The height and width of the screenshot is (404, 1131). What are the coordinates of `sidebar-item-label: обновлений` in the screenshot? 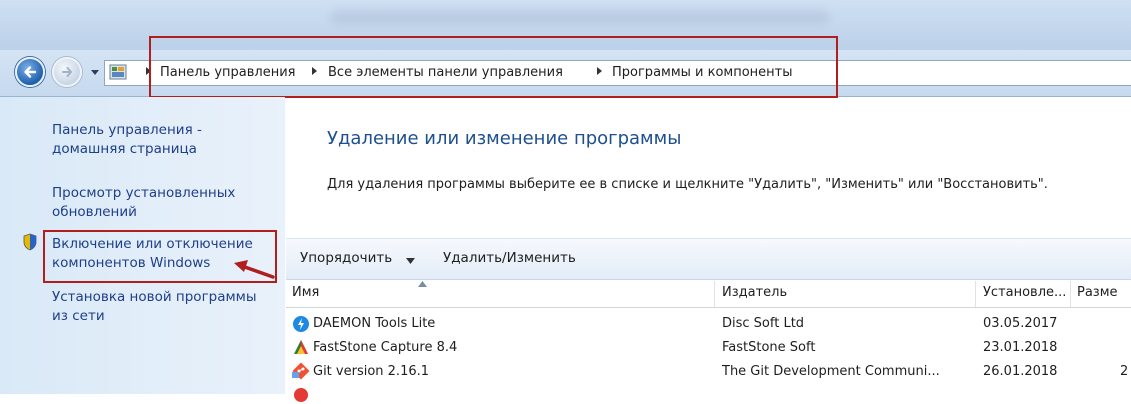 It's located at (94, 212).